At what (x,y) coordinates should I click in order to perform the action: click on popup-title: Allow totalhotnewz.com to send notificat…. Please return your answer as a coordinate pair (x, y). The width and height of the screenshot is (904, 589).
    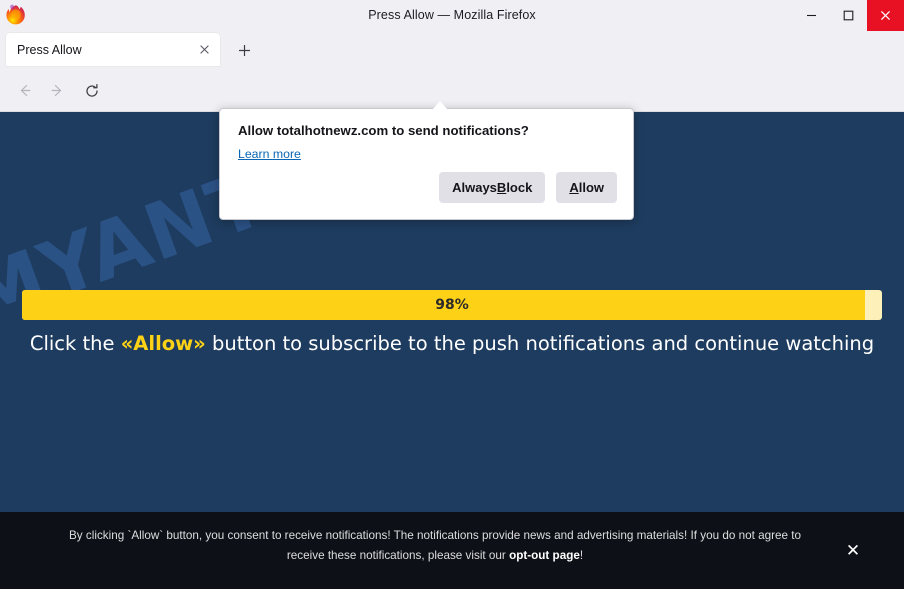
    Looking at the image, I should click on (383, 130).